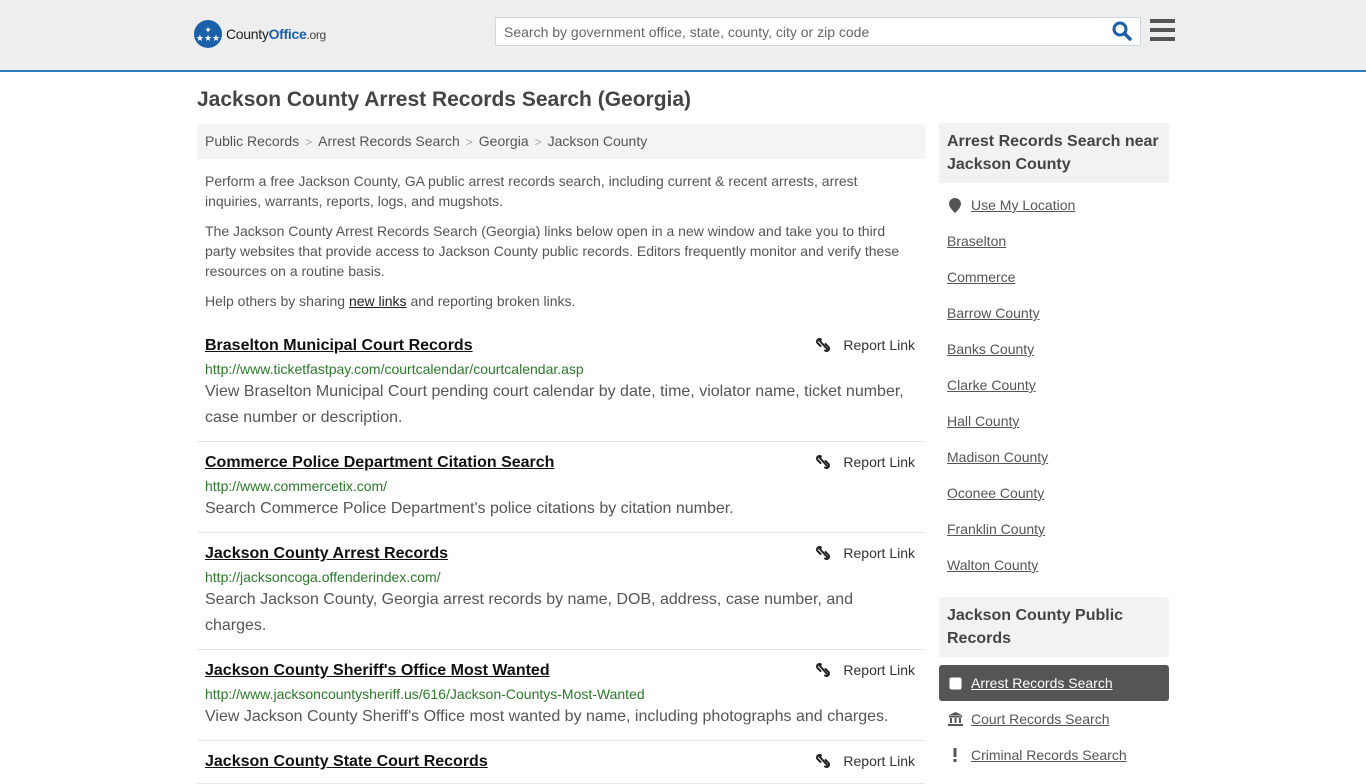 This screenshot has height=784, width=1366. What do you see at coordinates (276, 34) in the screenshot?
I see `logo-text: CountyOffice.org` at bounding box center [276, 34].